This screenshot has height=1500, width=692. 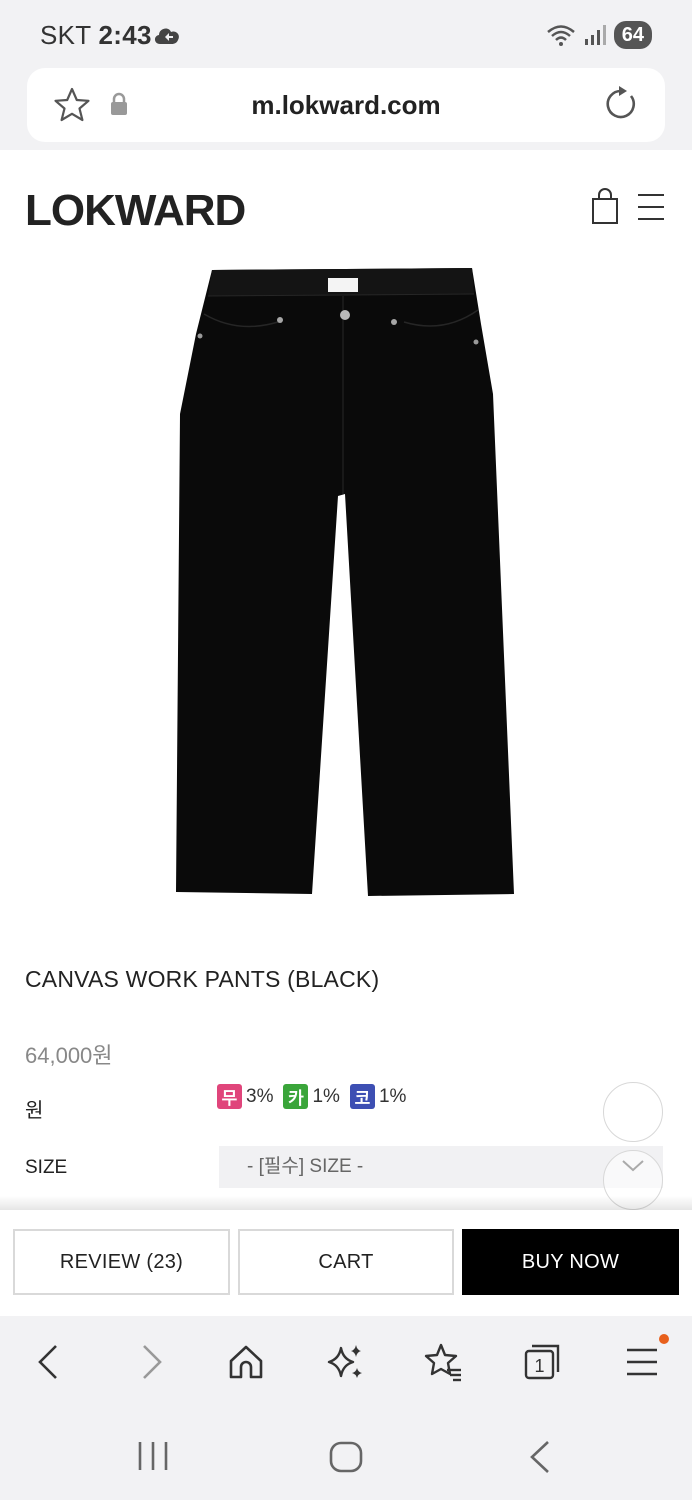 What do you see at coordinates (229, 1096) in the screenshot?
I see `reward-badge: 무` at bounding box center [229, 1096].